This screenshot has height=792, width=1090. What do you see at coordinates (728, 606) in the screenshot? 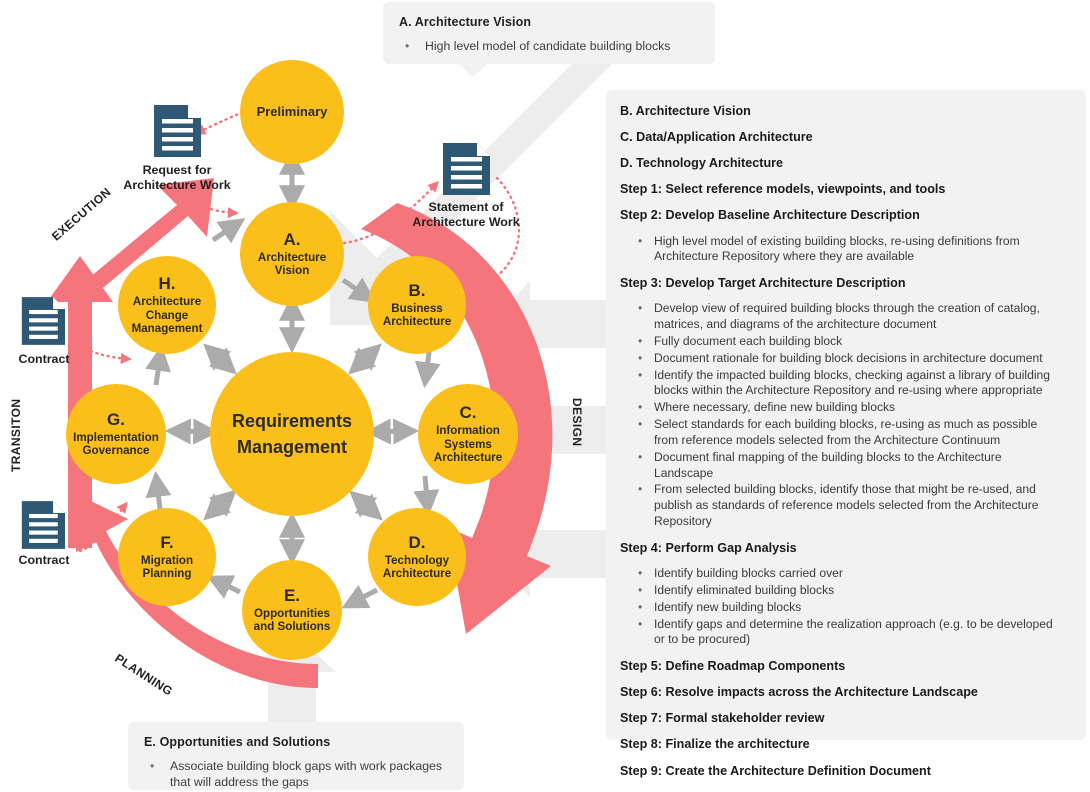
I see `list-item-text: Identify new building blocks` at bounding box center [728, 606].